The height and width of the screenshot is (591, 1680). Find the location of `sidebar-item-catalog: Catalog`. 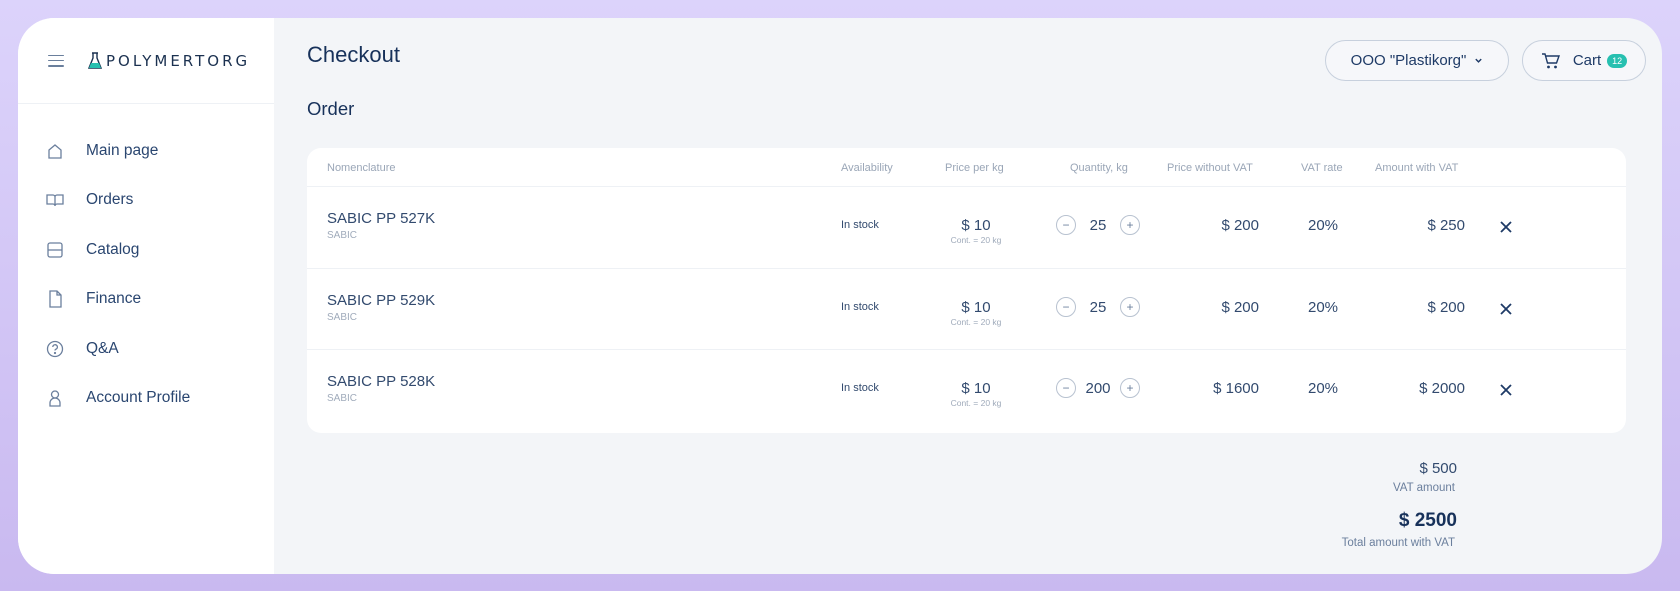

sidebar-item-catalog: Catalog is located at coordinates (146, 250).